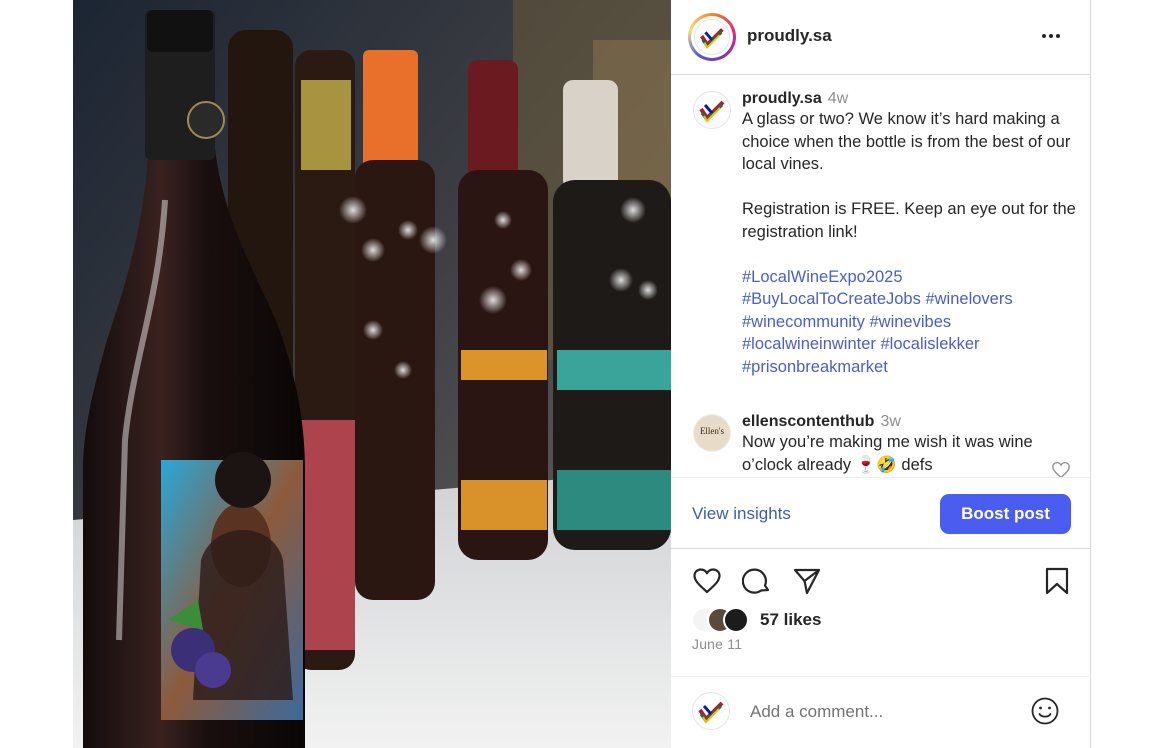 This screenshot has width=1166, height=748. I want to click on commenter-avatar: Ellen's, so click(712, 433).